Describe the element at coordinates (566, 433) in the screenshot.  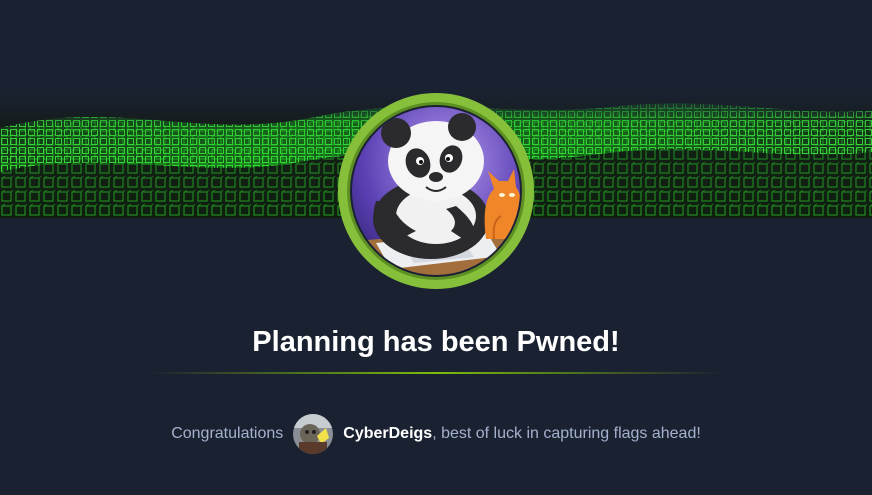
I see `congrats-suffix: , best of luck in capturing flags ahead!` at that location.